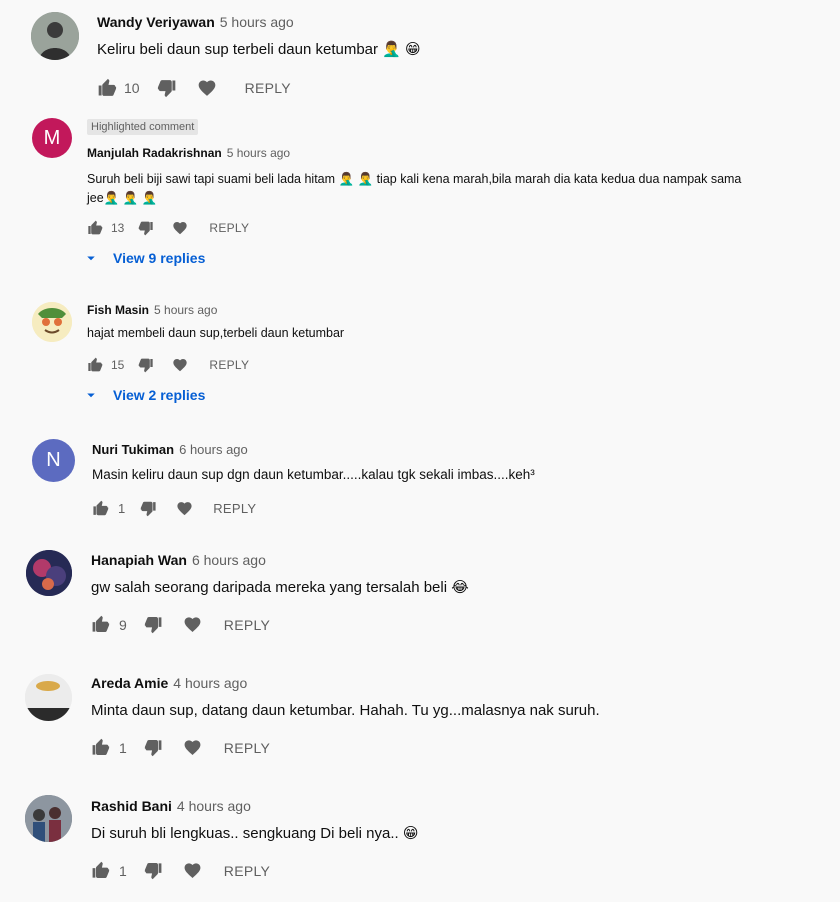 Image resolution: width=840 pixels, height=902 pixels. I want to click on author-name: Wandy Veriyawan, so click(156, 22).